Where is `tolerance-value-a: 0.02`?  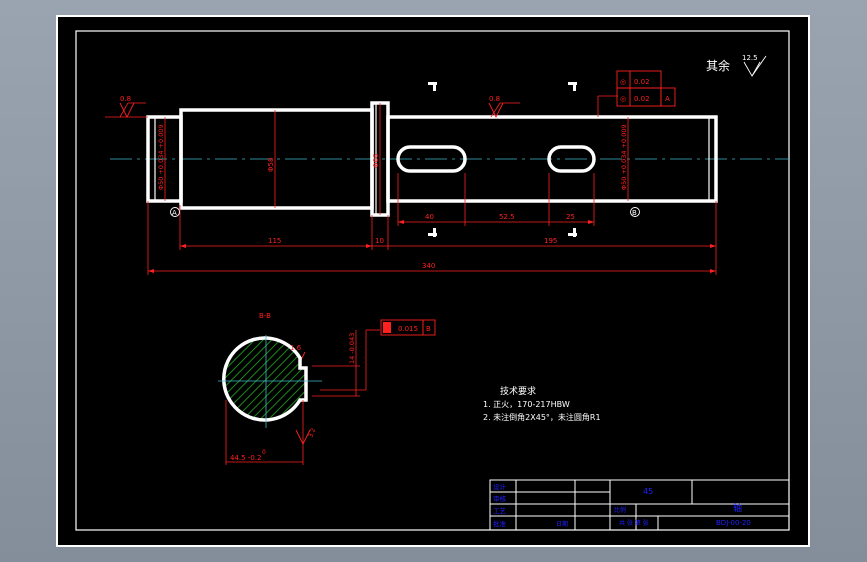
tolerance-value-a: 0.02 is located at coordinates (642, 82).